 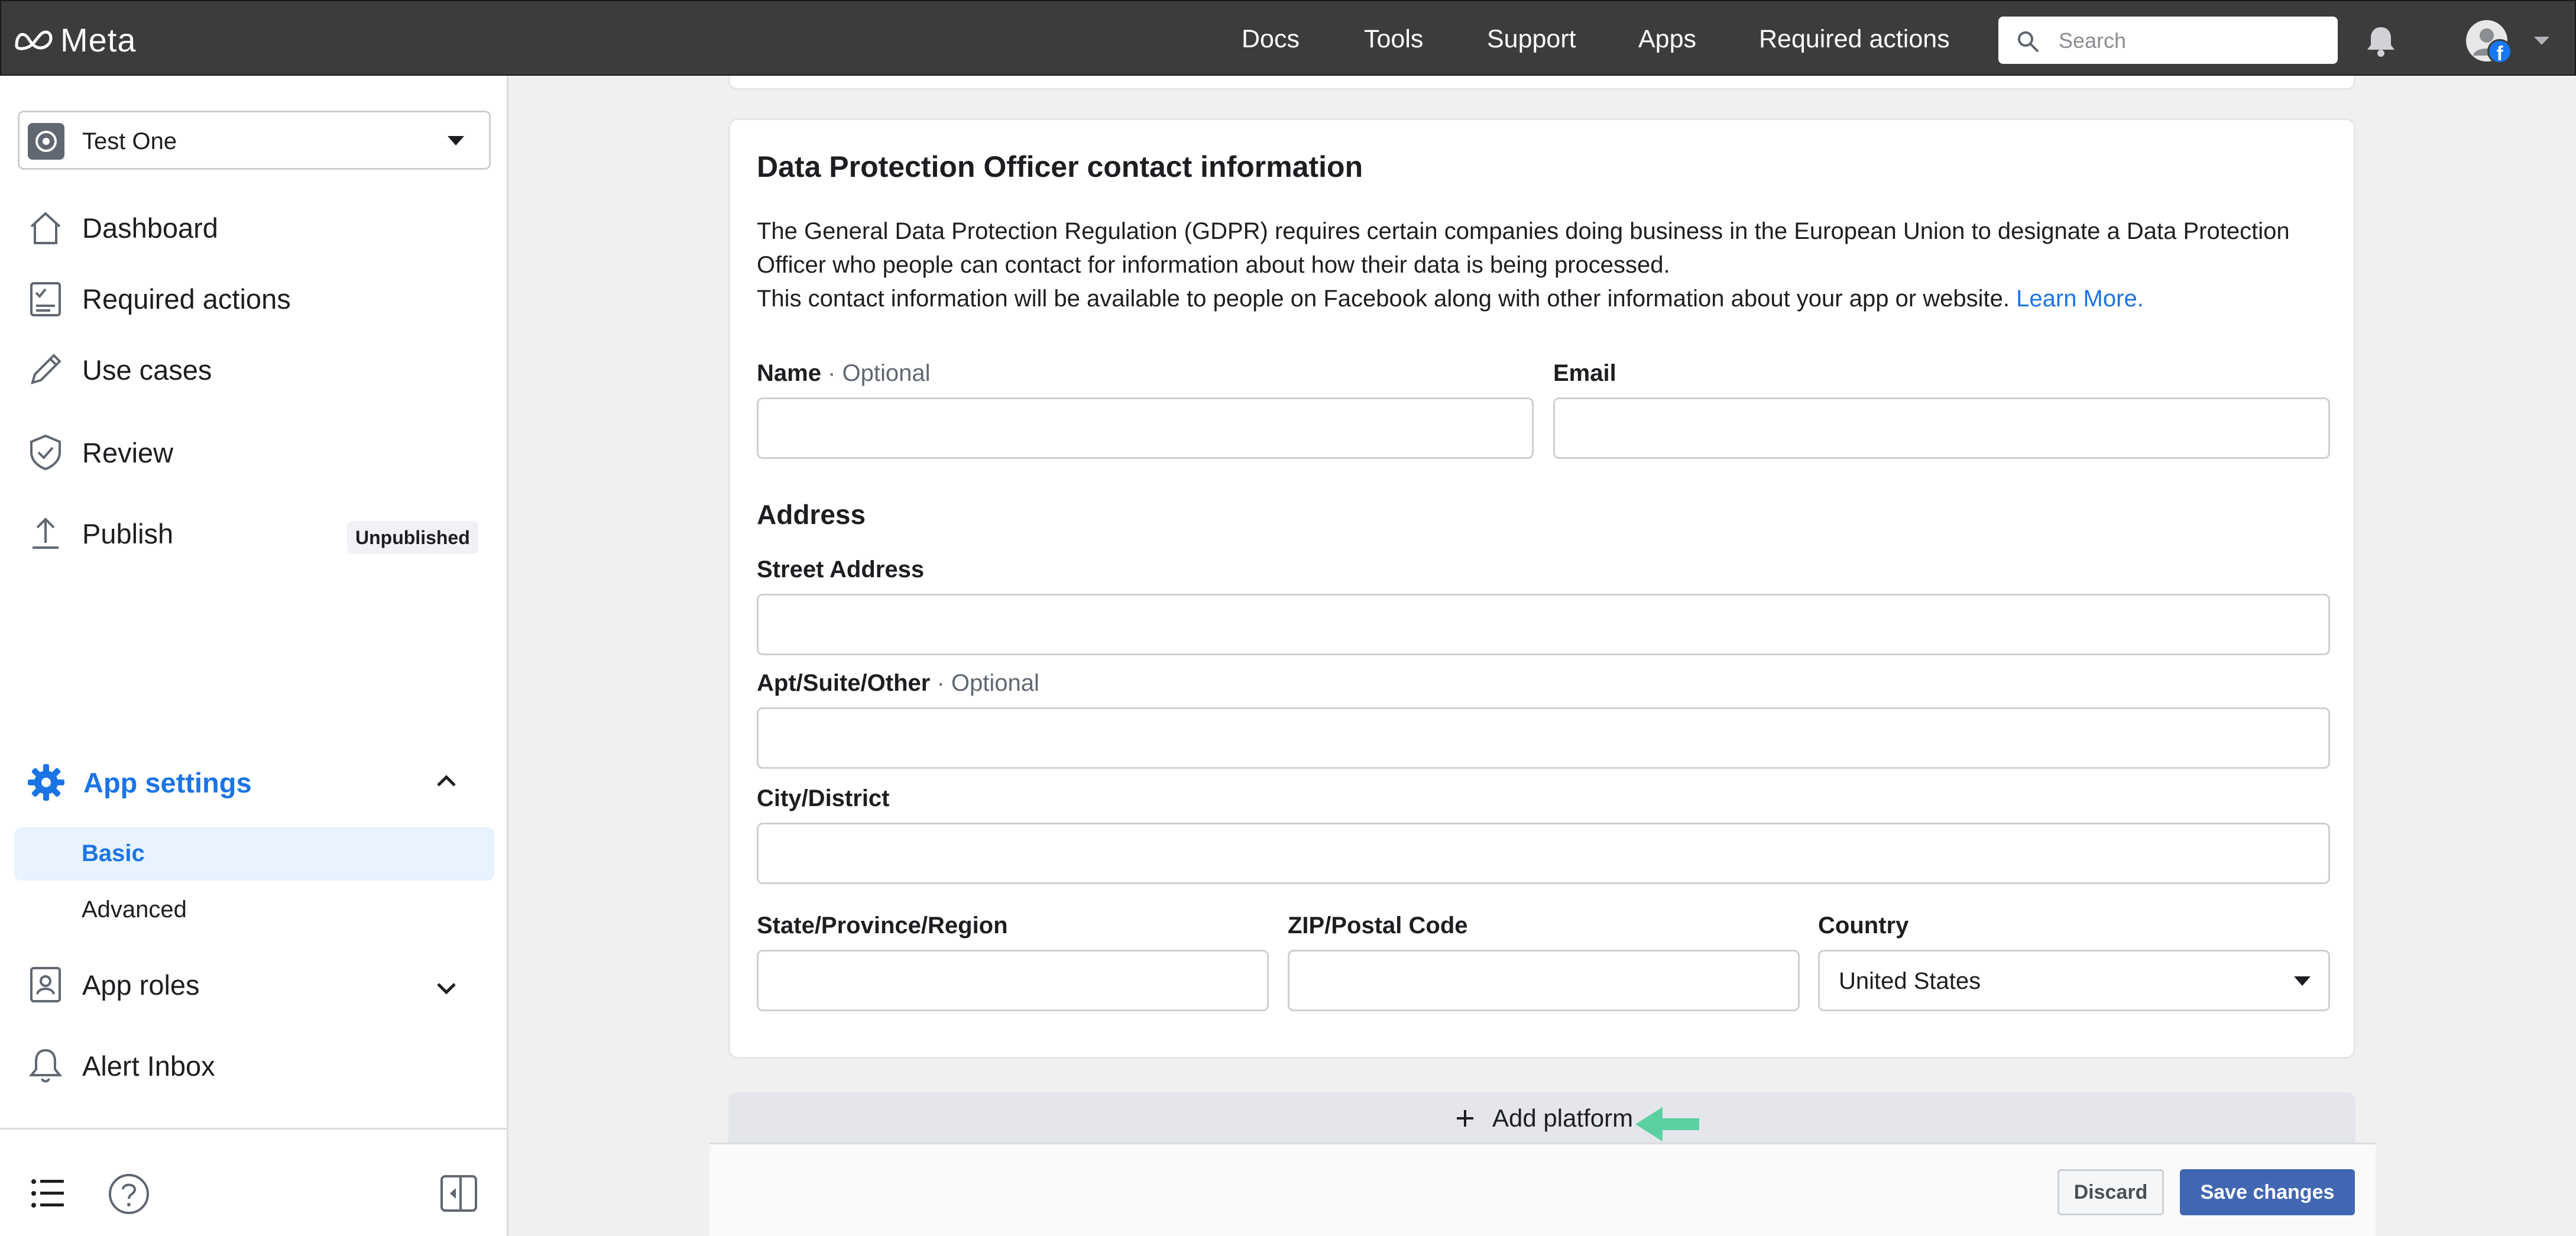 What do you see at coordinates (167, 782) in the screenshot?
I see `sidebar-item-label: App settings` at bounding box center [167, 782].